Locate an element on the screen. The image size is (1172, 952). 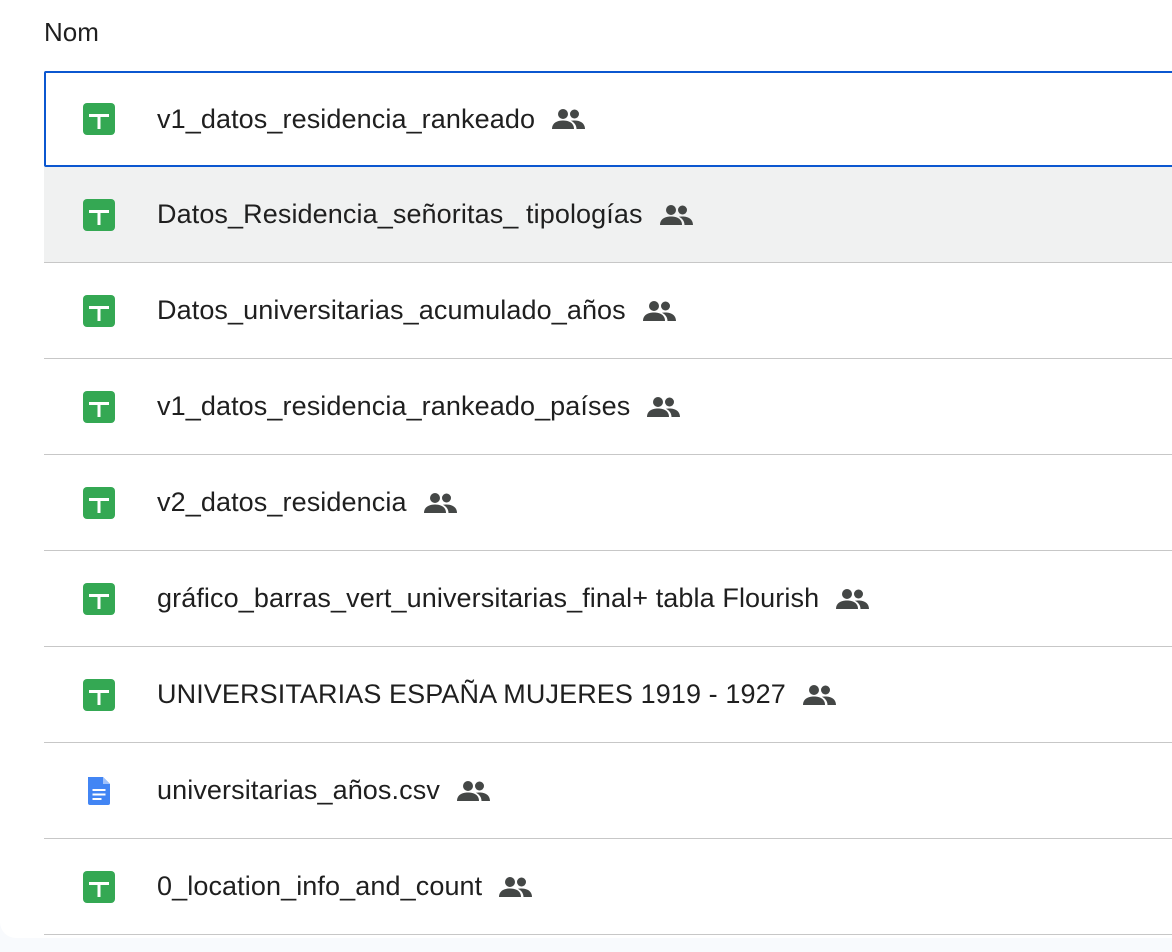
file-name-cell: Datos_Residencia_señoritas_ tipologías is located at coordinates (425, 214).